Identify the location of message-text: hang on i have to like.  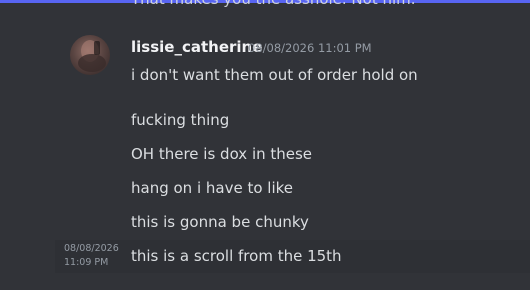
(212, 188).